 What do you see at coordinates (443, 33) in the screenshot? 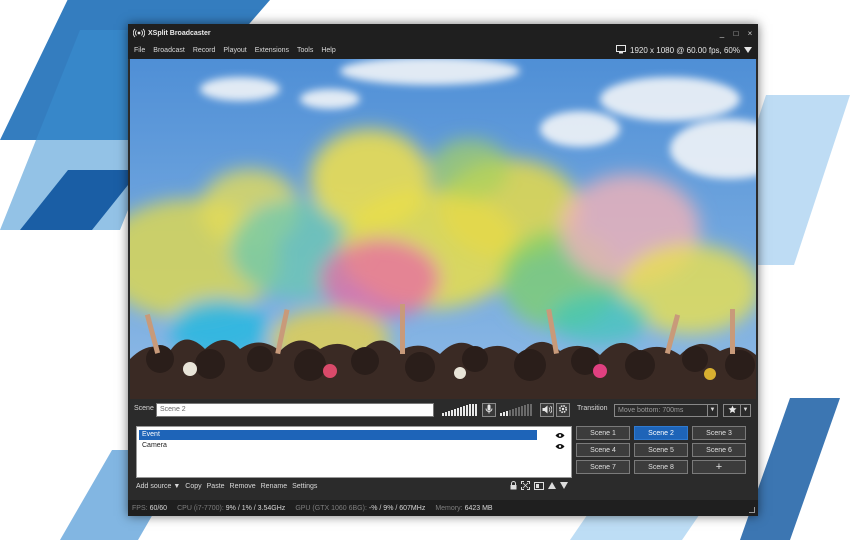
I see `title-bar: XSplit Broadcaster _ □ ×` at bounding box center [443, 33].